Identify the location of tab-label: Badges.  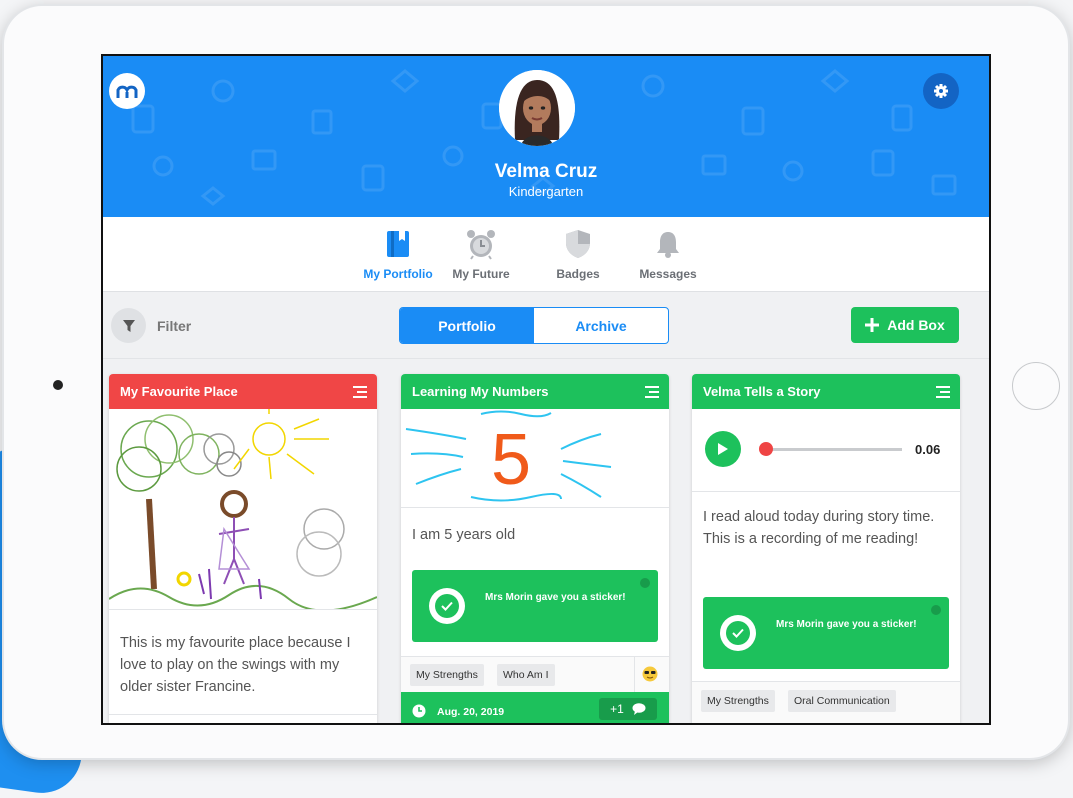
(578, 274).